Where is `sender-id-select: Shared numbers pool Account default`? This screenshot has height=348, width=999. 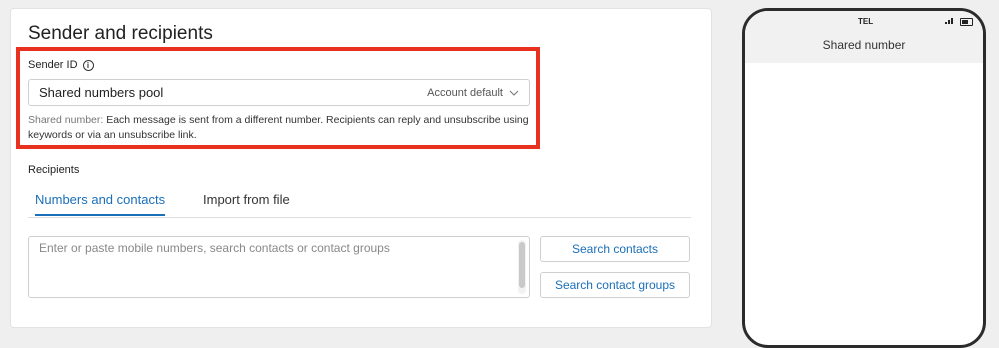 sender-id-select: Shared numbers pool Account default is located at coordinates (279, 92).